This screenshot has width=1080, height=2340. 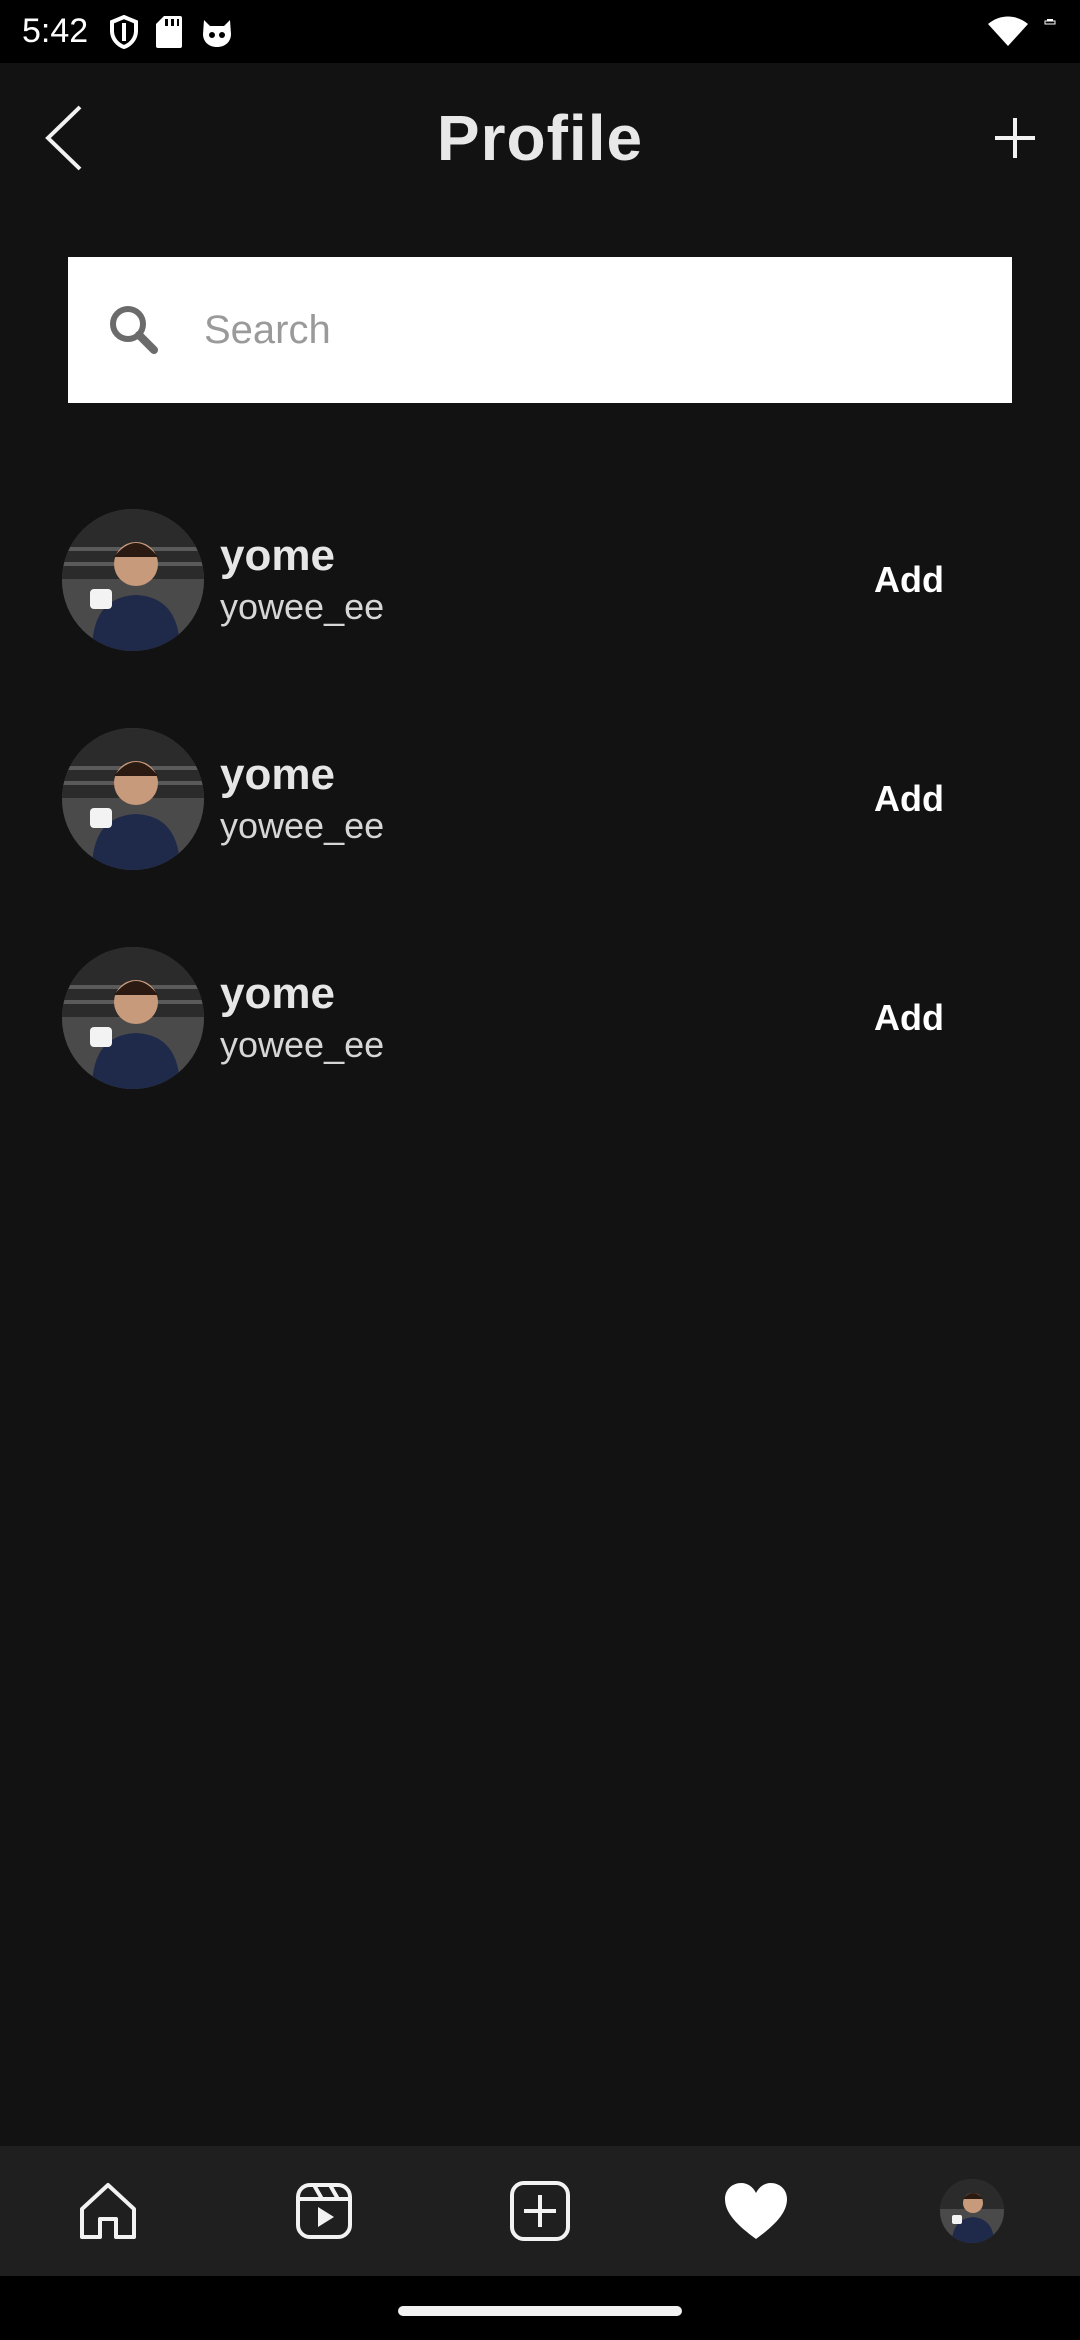 I want to click on home-icon, so click(x=108, y=2211).